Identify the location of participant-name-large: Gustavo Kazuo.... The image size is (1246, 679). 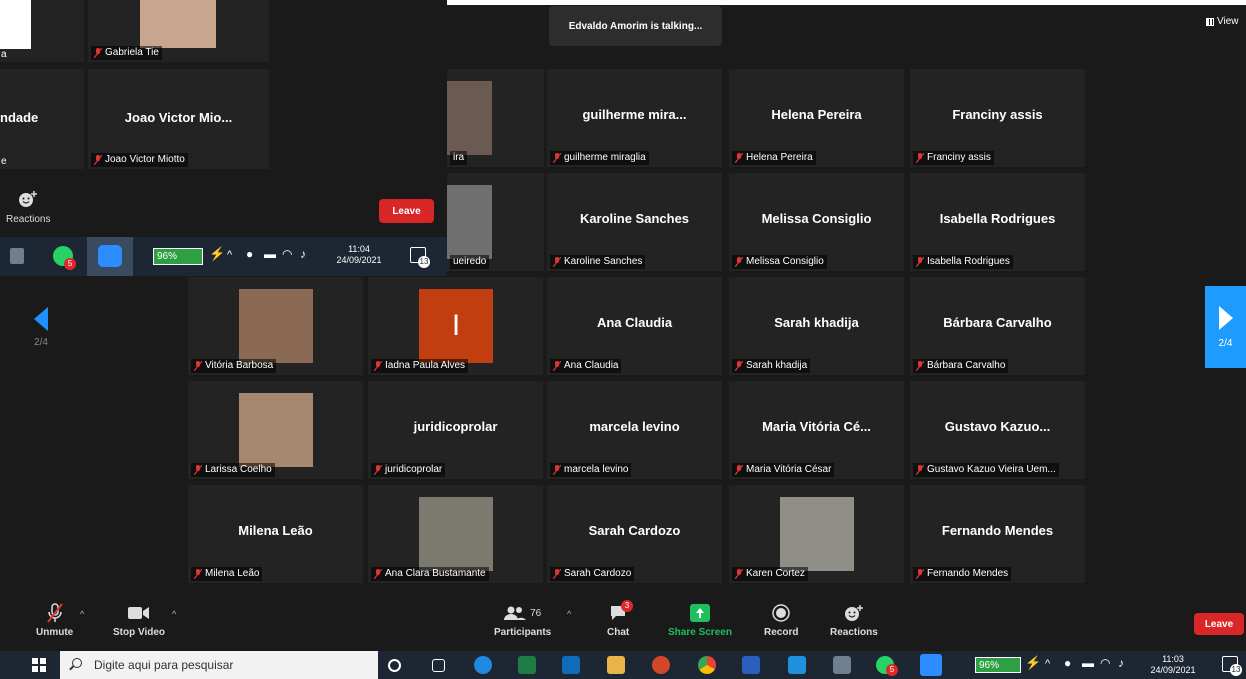
(997, 426).